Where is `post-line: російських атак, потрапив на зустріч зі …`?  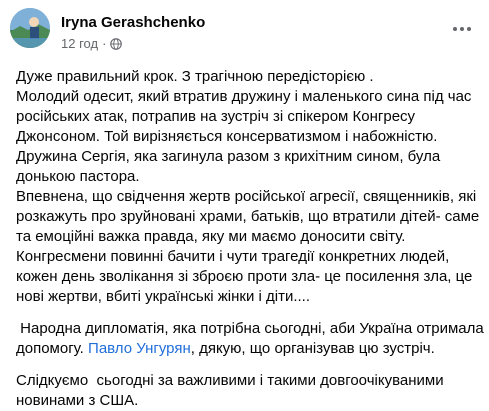 post-line: російських атак, потрапив на зустріч зі … is located at coordinates (216, 116).